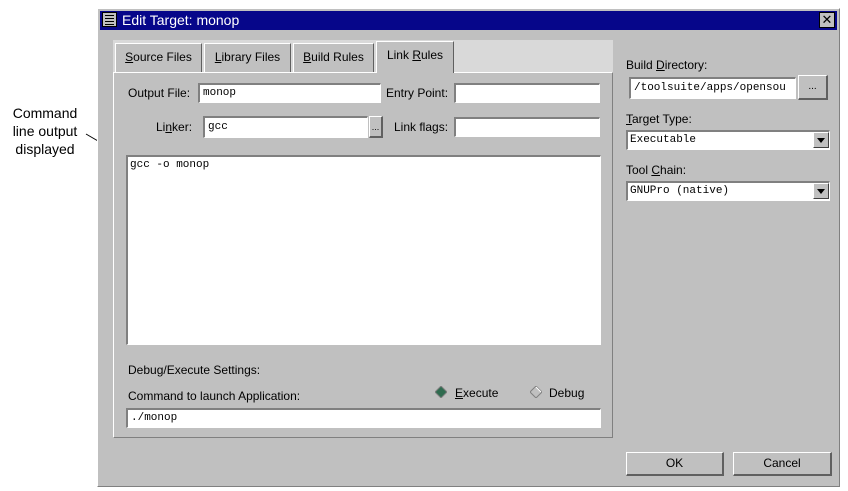 This screenshot has width=848, height=491. What do you see at coordinates (536, 392) in the screenshot?
I see `debug-radio-icon` at bounding box center [536, 392].